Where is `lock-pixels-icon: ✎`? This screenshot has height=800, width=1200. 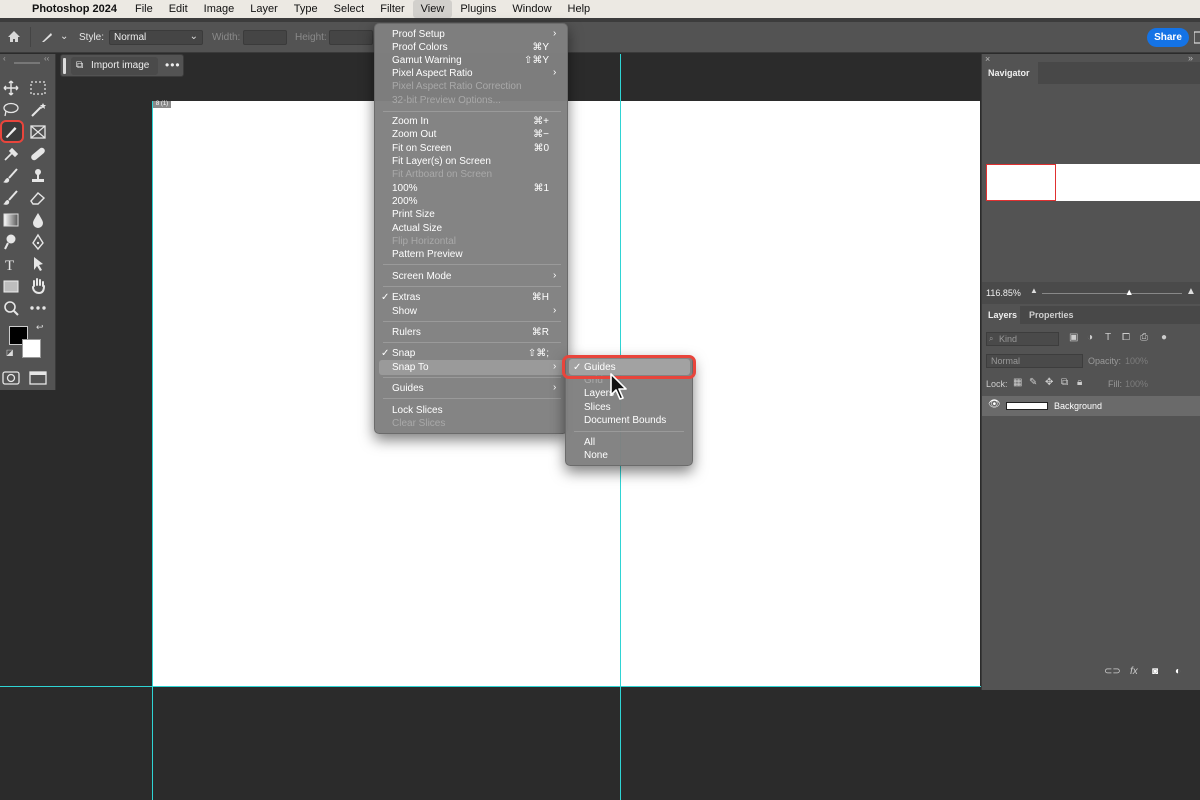 lock-pixels-icon: ✎ is located at coordinates (1033, 382).